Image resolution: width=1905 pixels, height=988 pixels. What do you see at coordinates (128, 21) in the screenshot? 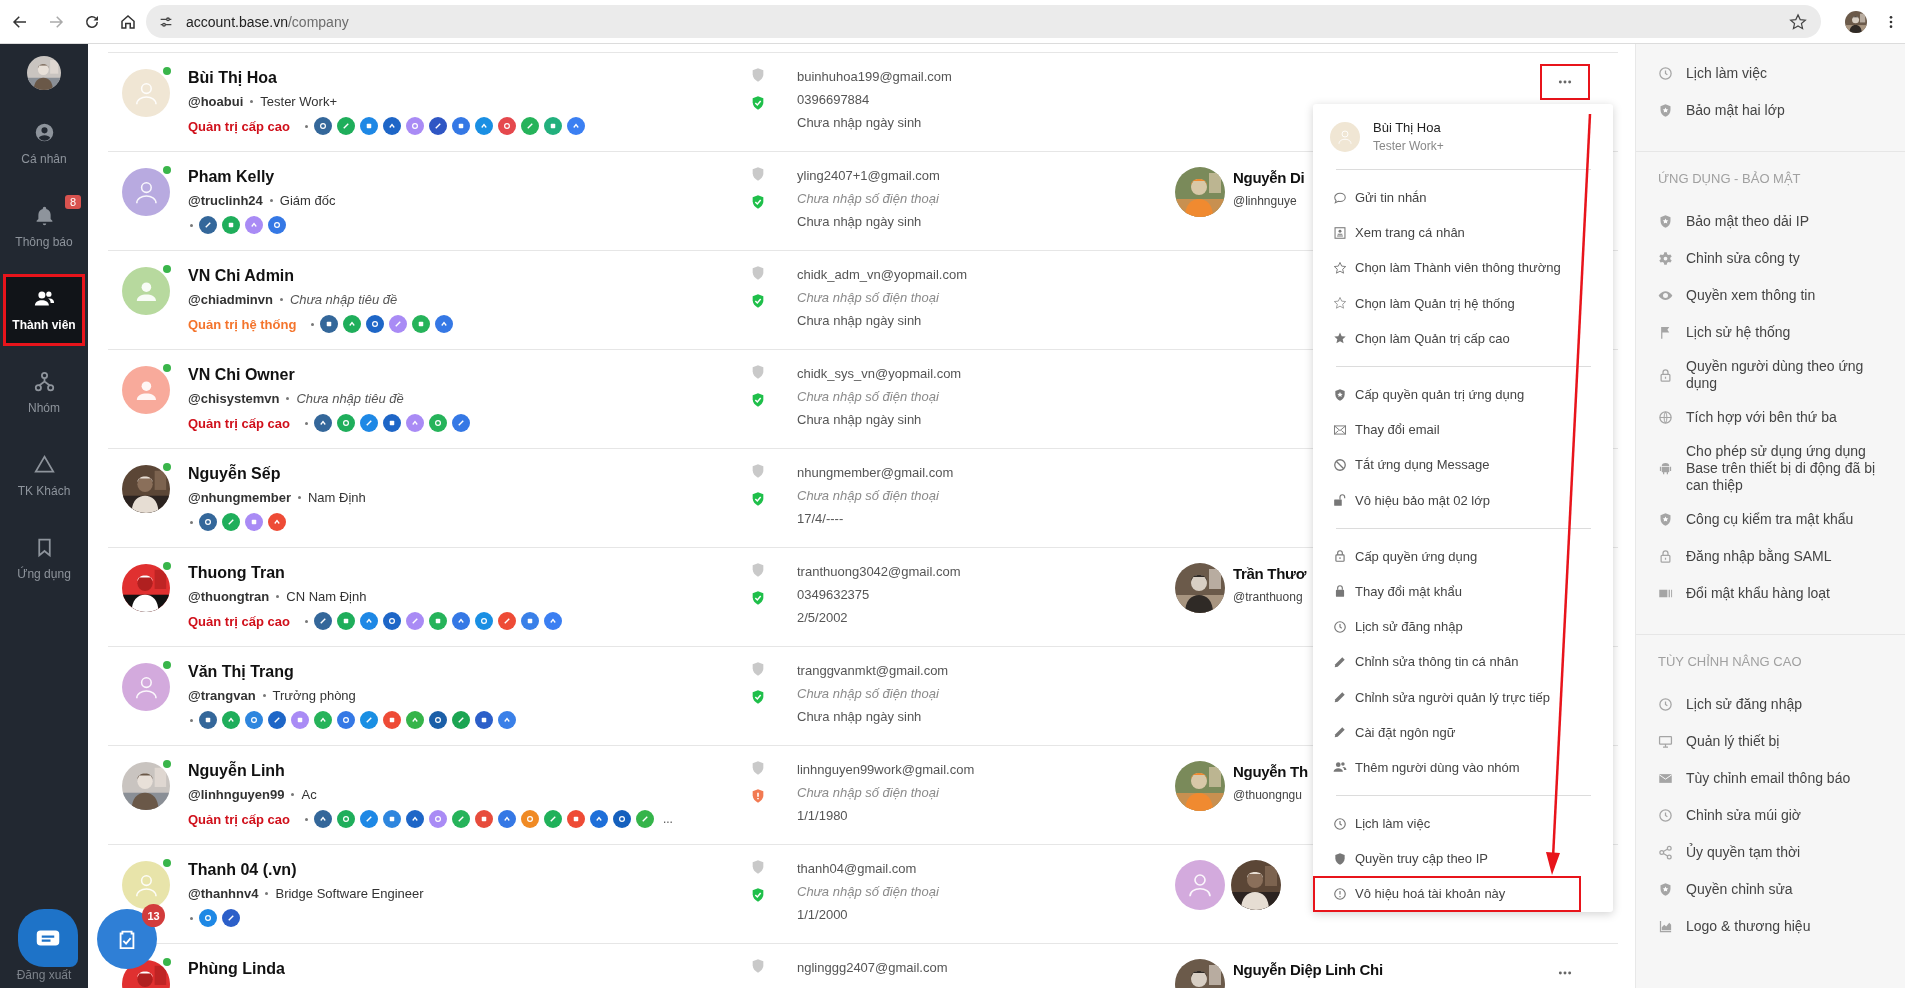
I see `home-icon` at bounding box center [128, 21].